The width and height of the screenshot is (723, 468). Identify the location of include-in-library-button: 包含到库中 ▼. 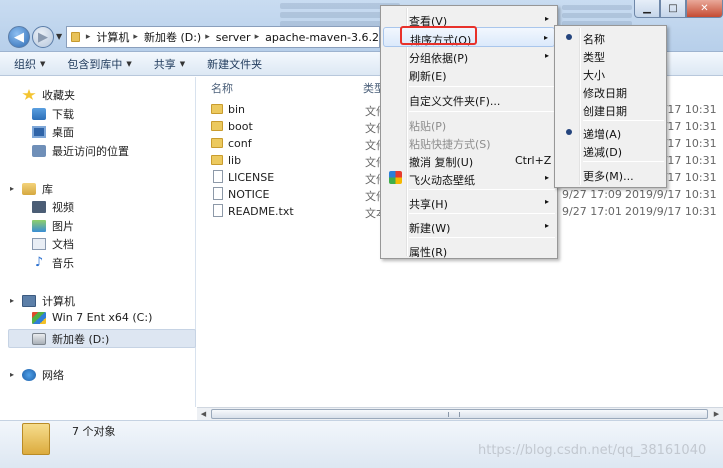
(99, 64).